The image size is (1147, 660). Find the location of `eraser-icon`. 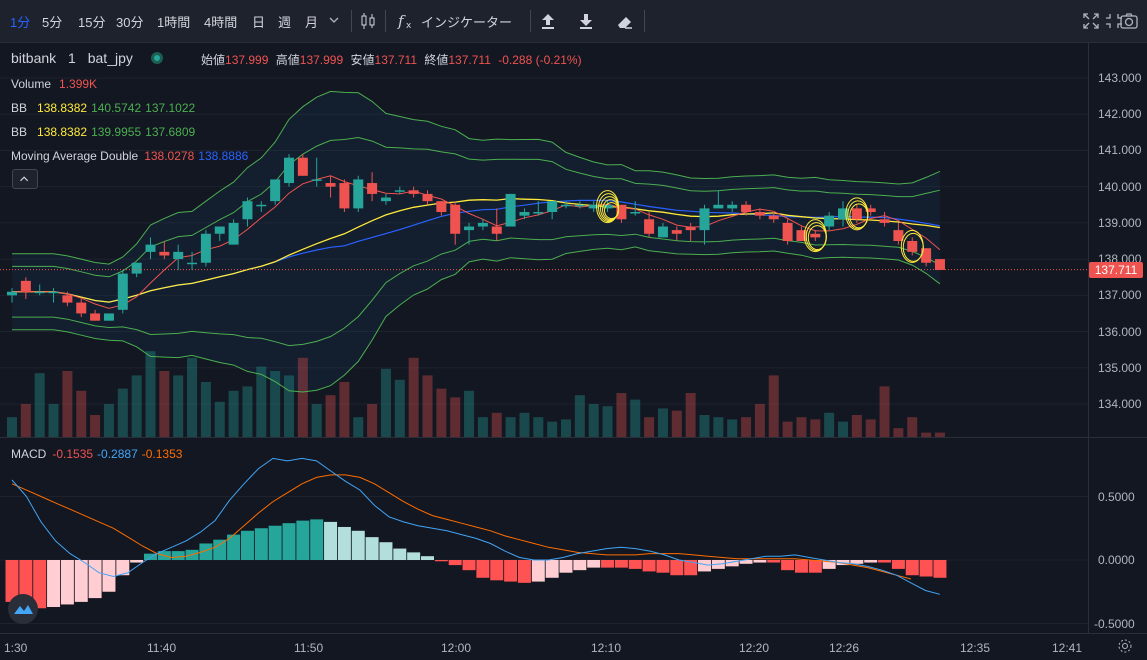

eraser-icon is located at coordinates (625, 21).